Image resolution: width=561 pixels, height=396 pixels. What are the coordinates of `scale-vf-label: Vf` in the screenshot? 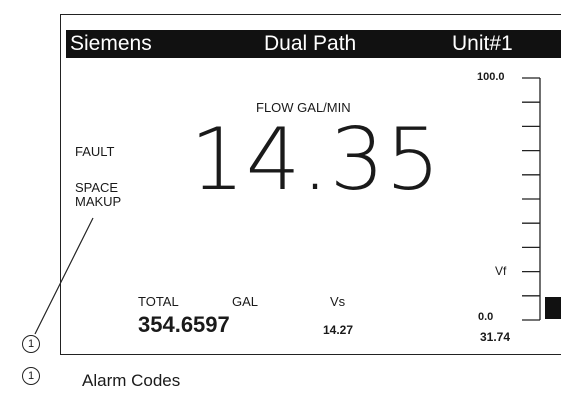 It's located at (501, 271).